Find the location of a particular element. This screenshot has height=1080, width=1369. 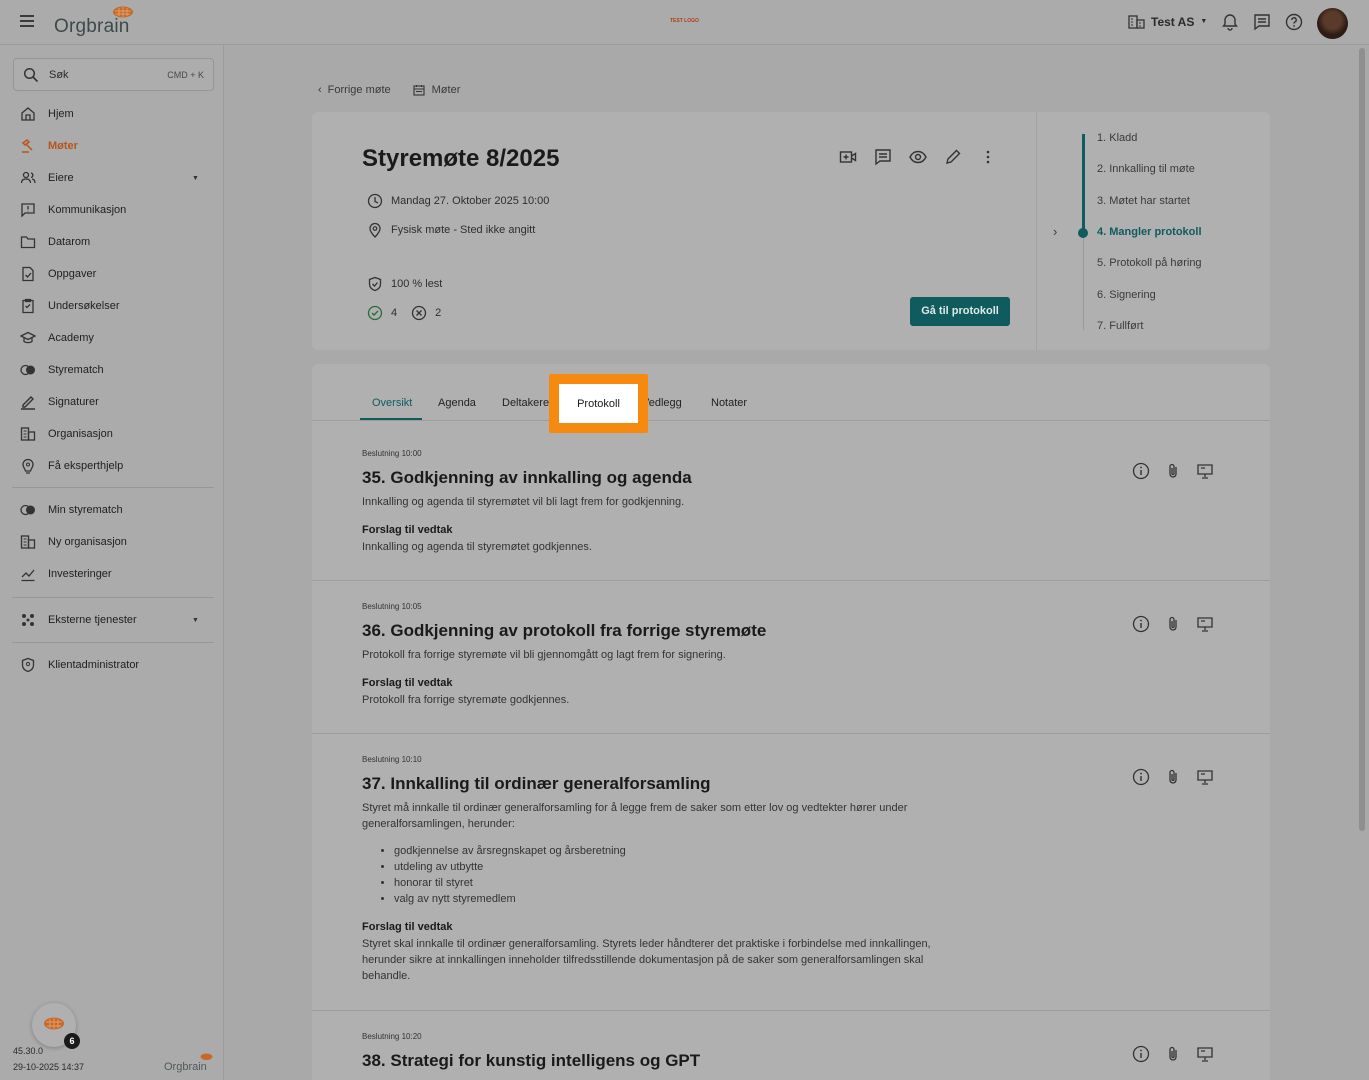

chat-icon is located at coordinates (1262, 22).